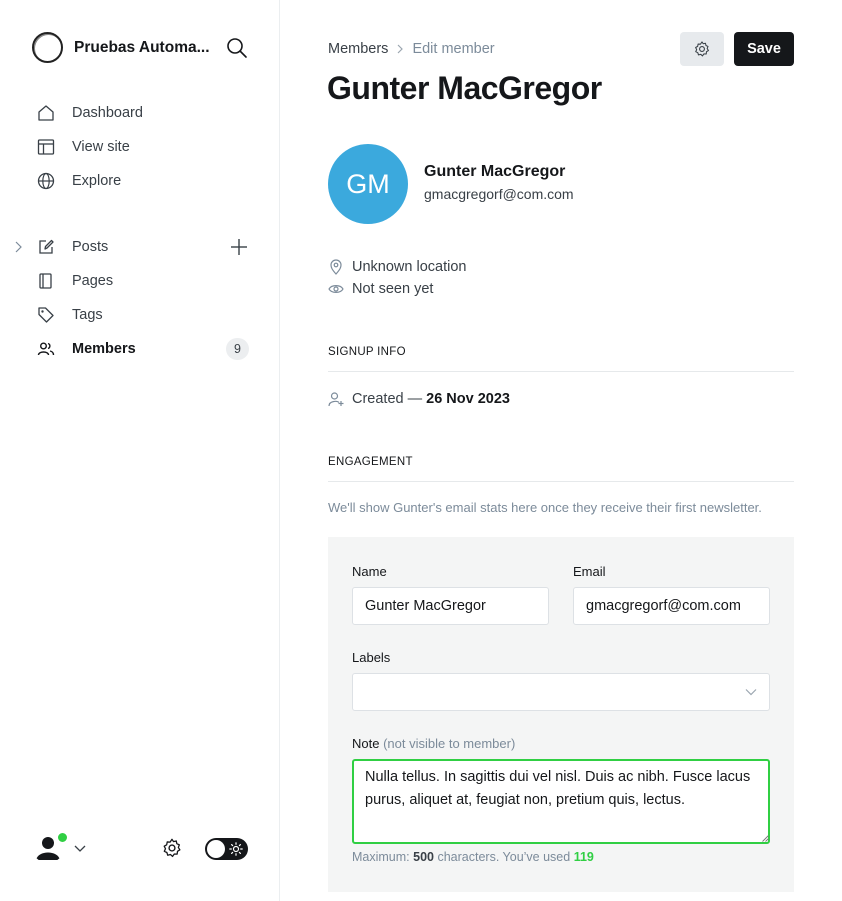 This screenshot has width=842, height=901. I want to click on members-icon, so click(46, 349).